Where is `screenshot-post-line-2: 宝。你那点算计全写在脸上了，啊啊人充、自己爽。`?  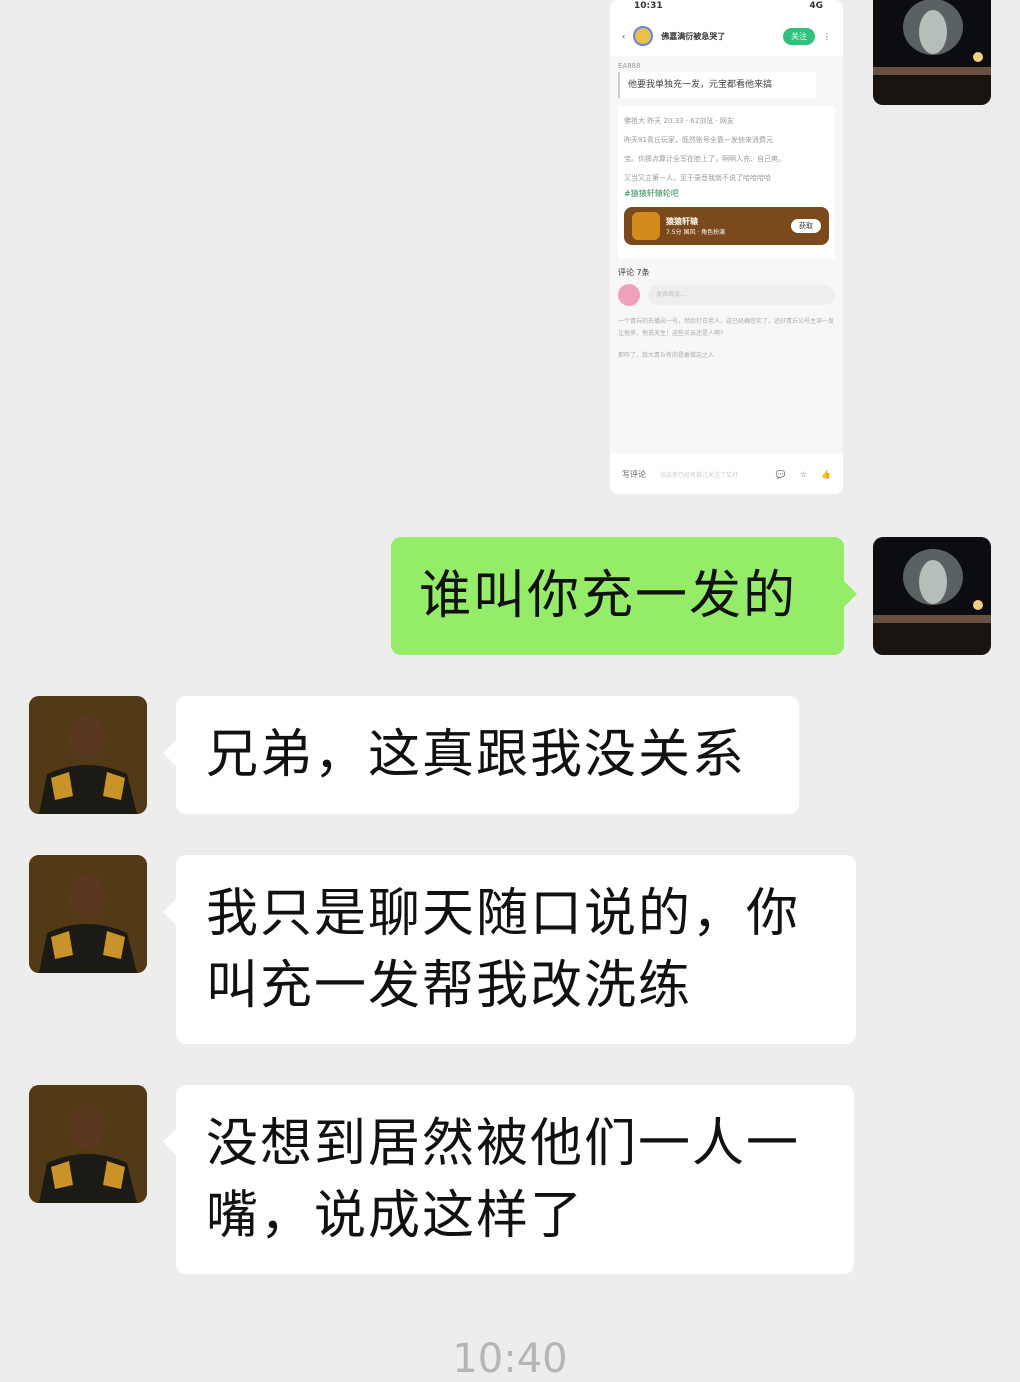 screenshot-post-line-2: 宝。你那点算计全写在脸上了，啊啊人充、自己爽。 is located at coordinates (704, 159).